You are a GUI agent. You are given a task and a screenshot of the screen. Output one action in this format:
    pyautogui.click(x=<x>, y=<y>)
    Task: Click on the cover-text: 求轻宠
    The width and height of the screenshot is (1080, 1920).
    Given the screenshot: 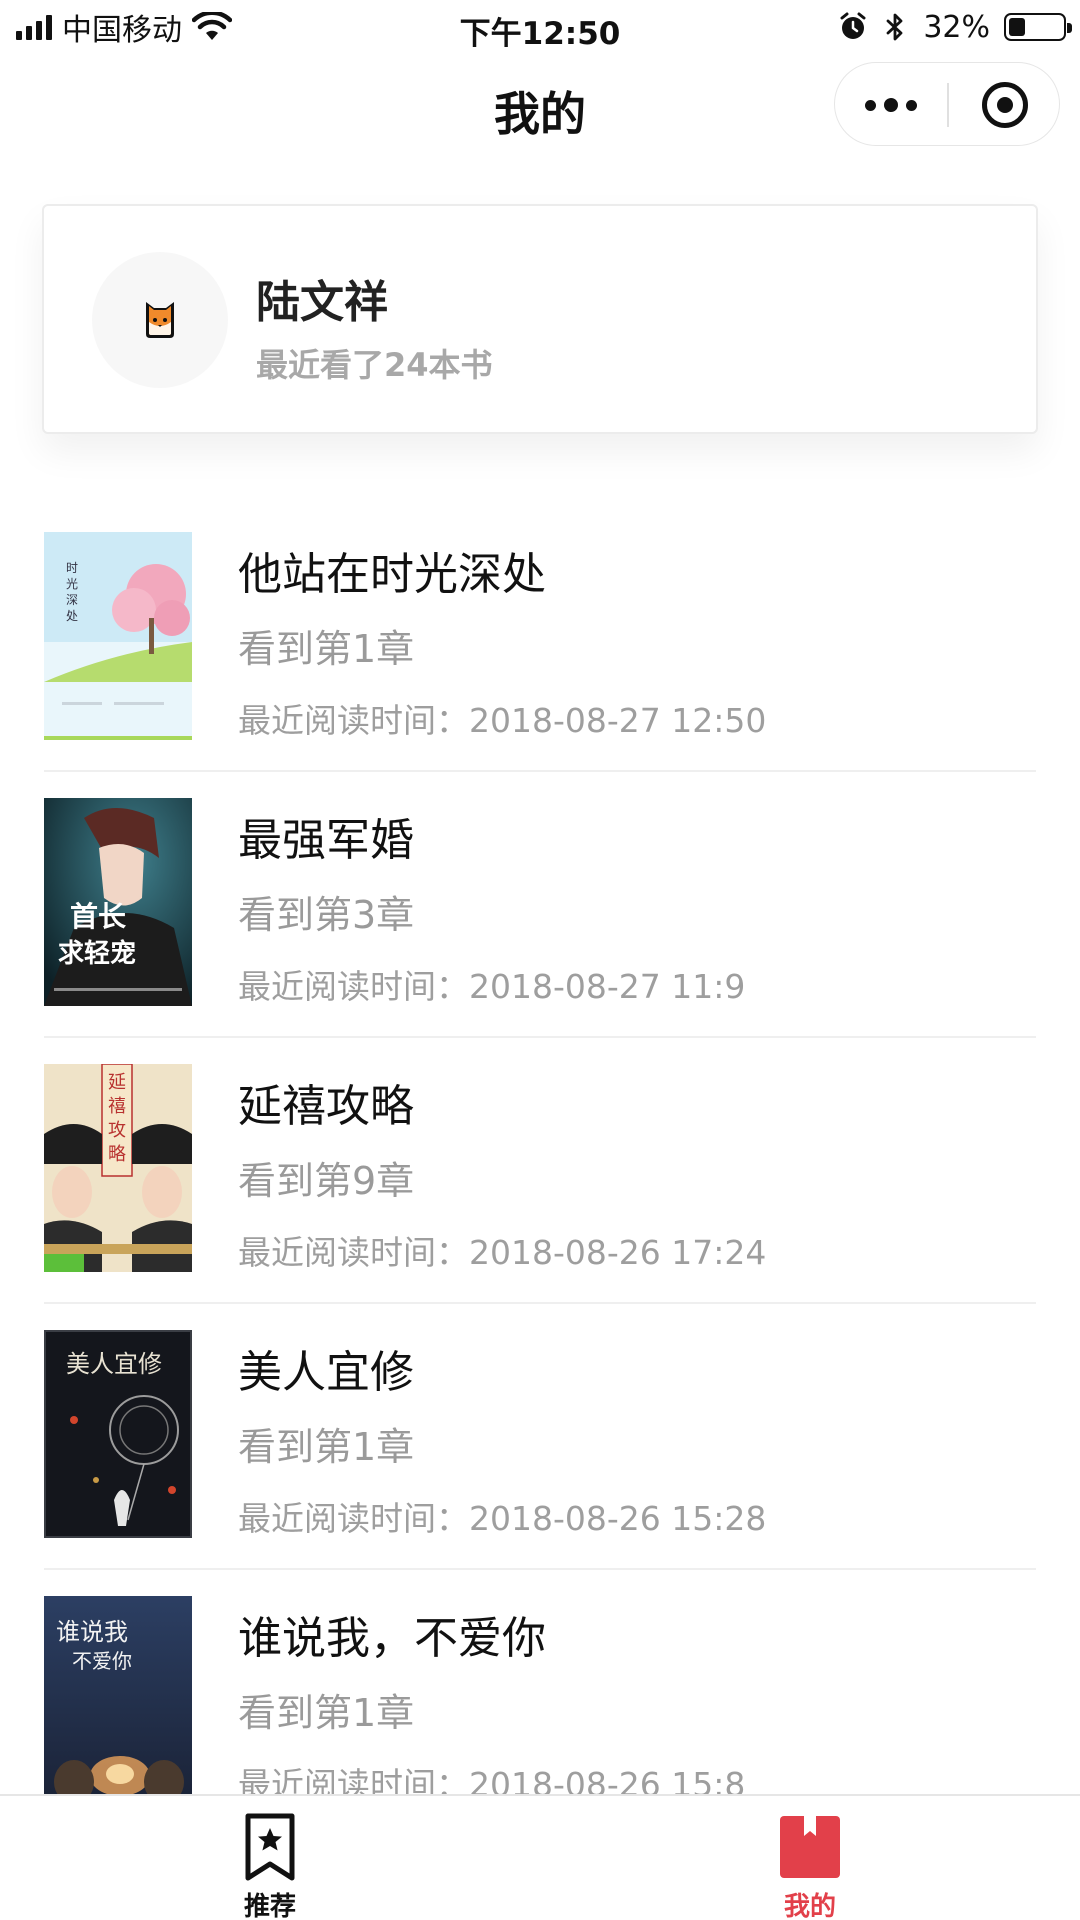 What is the action you would take?
    pyautogui.click(x=97, y=953)
    